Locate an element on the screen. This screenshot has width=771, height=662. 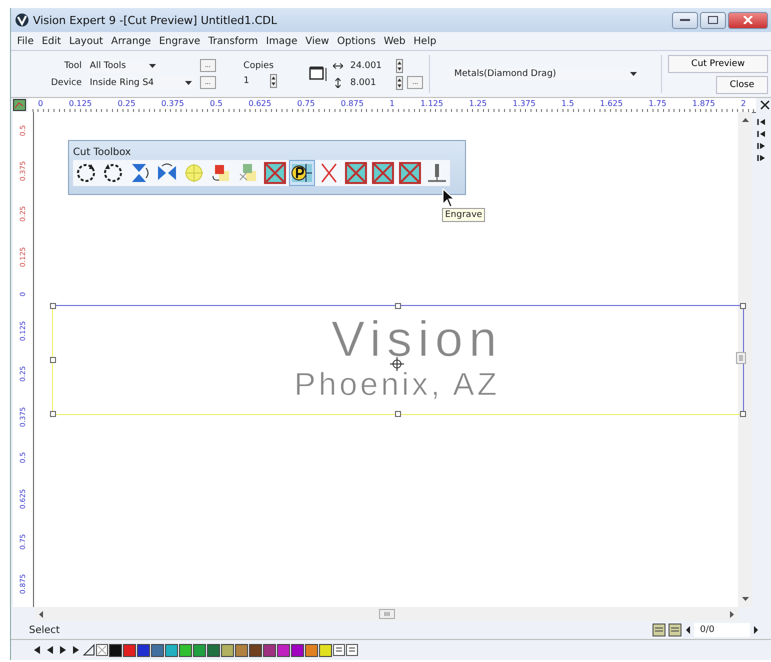
canvas-text: Vision is located at coordinates (417, 339).